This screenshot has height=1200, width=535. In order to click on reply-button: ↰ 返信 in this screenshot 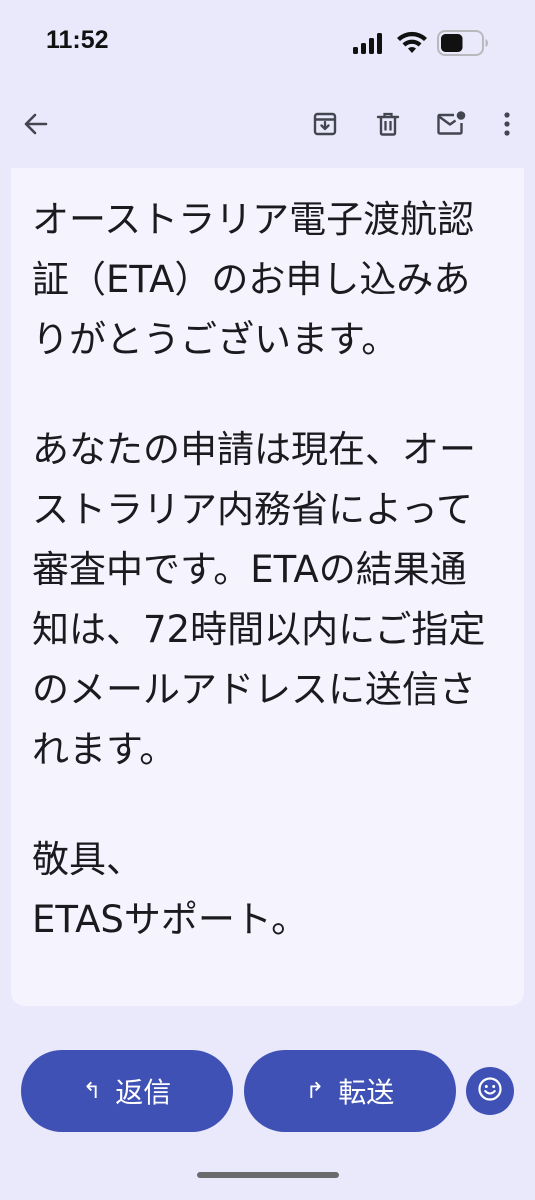, I will do `click(127, 1091)`.